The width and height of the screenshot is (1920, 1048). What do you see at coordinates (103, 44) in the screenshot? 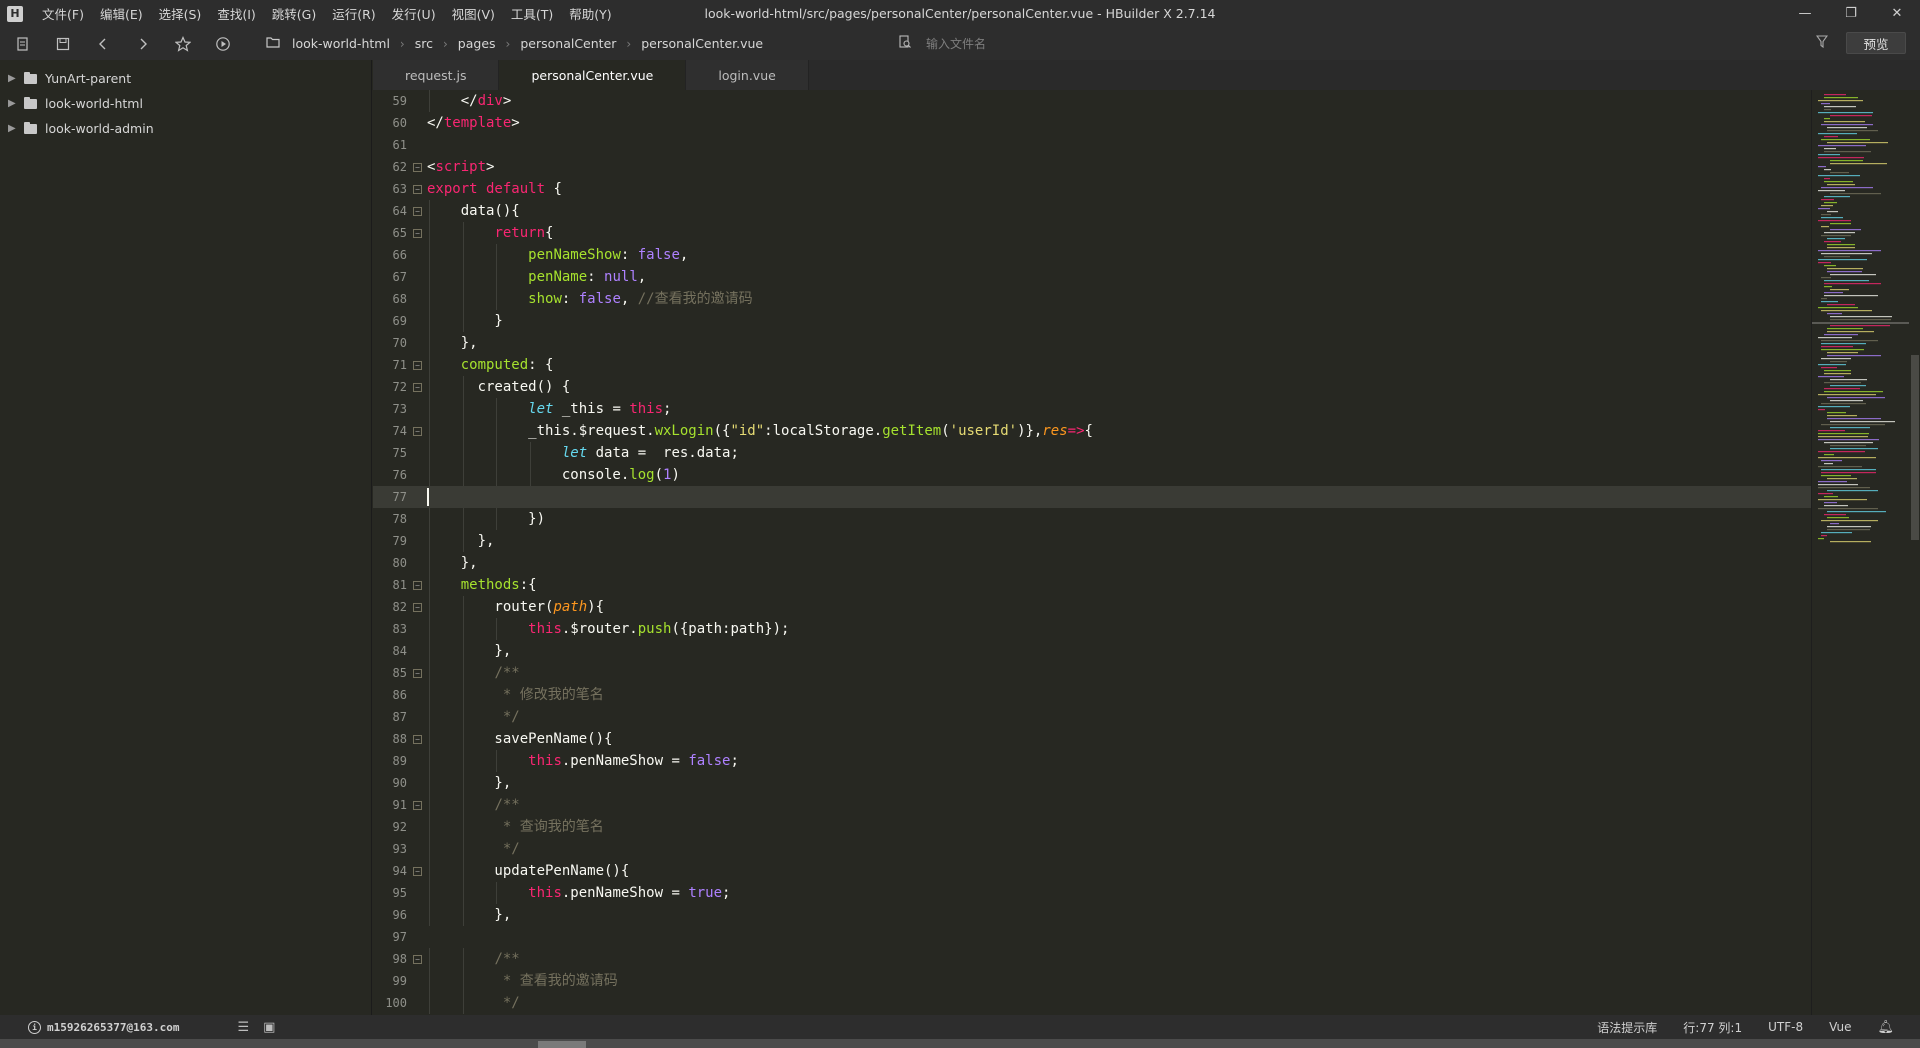
I see `back-icon` at bounding box center [103, 44].